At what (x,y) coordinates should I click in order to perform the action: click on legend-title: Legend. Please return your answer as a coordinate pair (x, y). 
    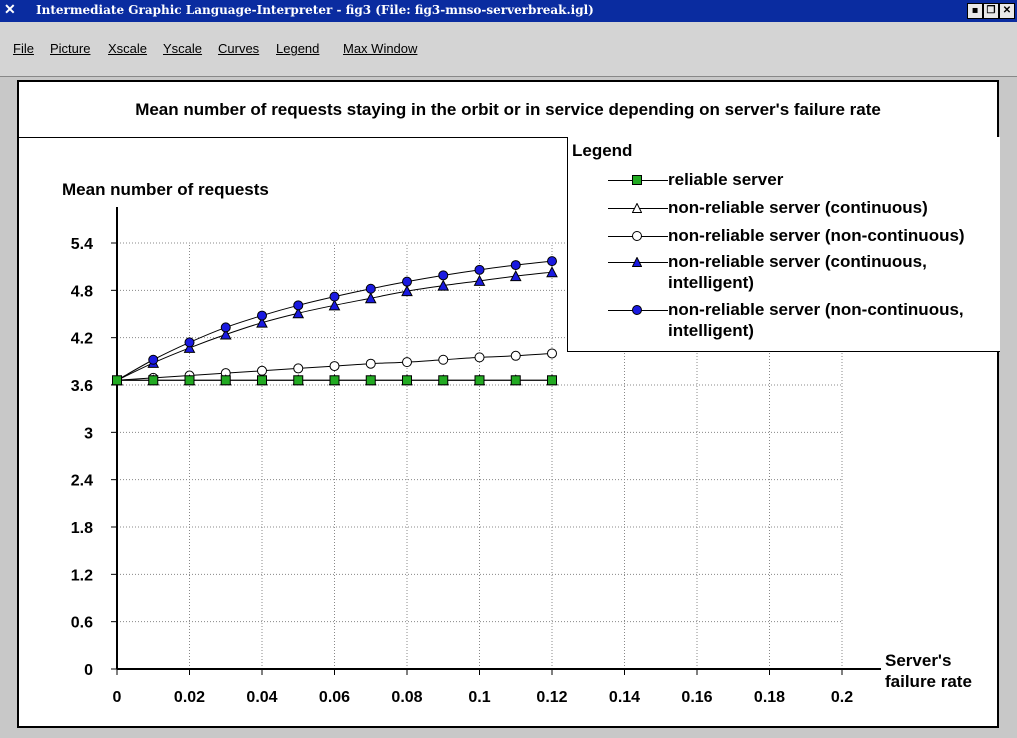
    Looking at the image, I should click on (602, 150).